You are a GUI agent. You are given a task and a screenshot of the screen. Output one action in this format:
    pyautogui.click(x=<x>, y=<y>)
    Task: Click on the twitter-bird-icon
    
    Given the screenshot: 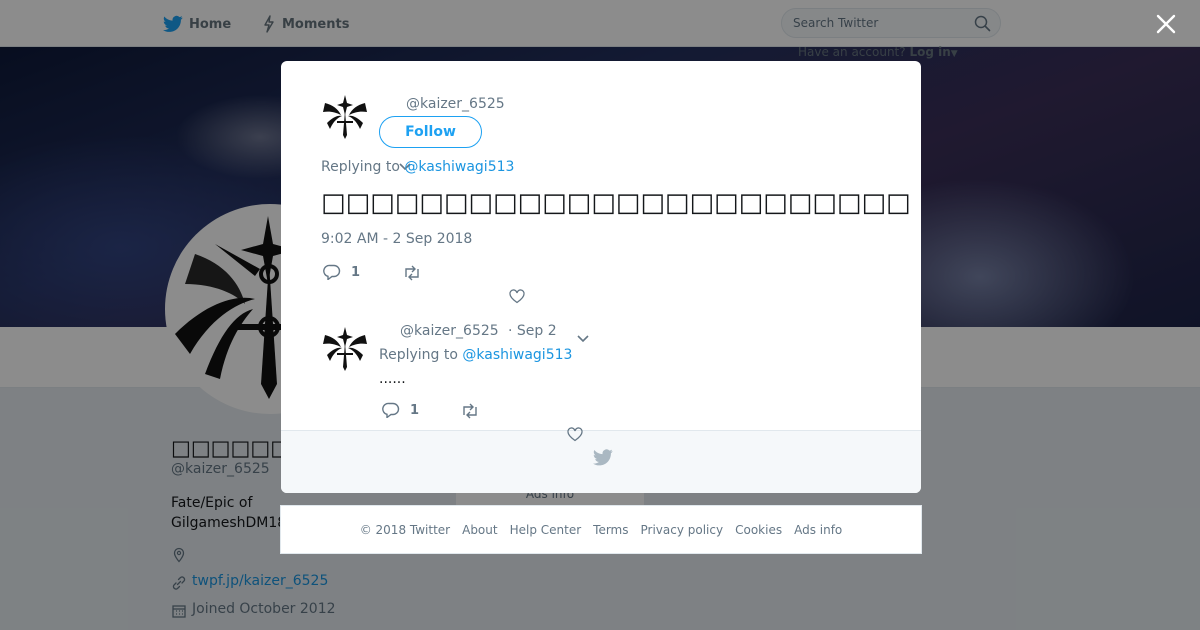 What is the action you would take?
    pyautogui.click(x=603, y=459)
    